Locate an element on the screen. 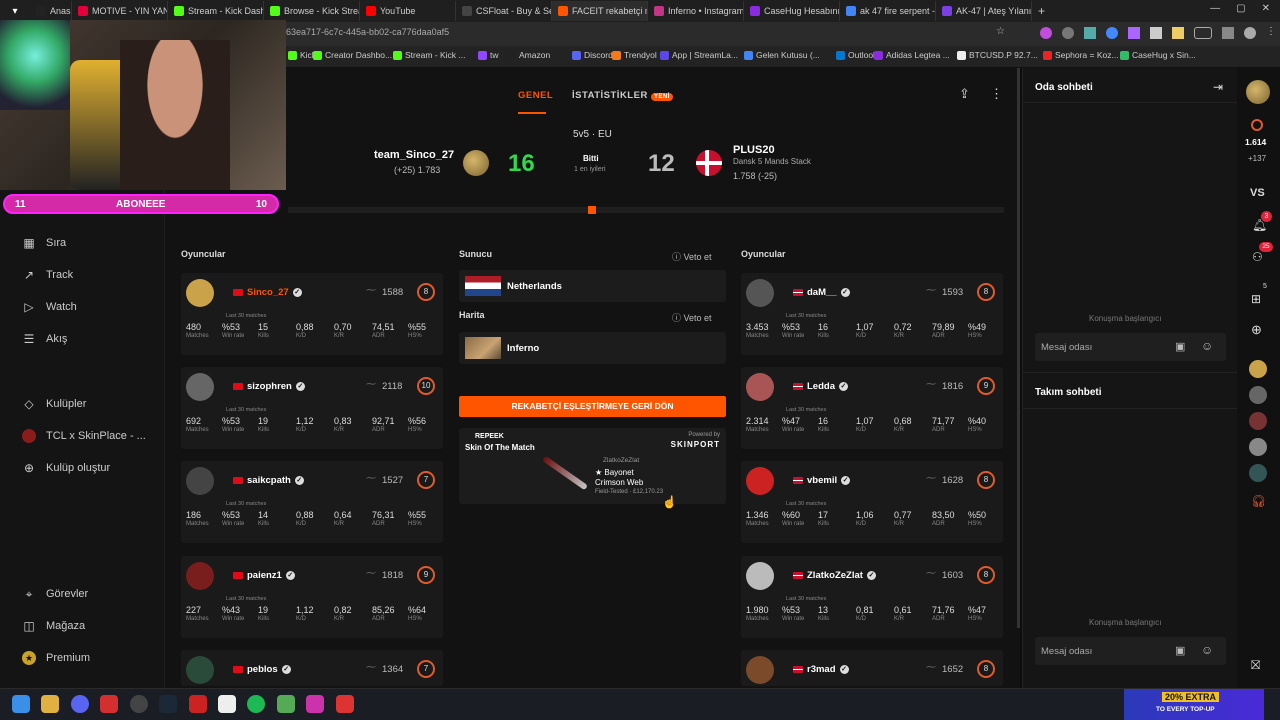 The height and width of the screenshot is (720, 1280). sidebar-item-track: ↗ Track is located at coordinates (47, 275).